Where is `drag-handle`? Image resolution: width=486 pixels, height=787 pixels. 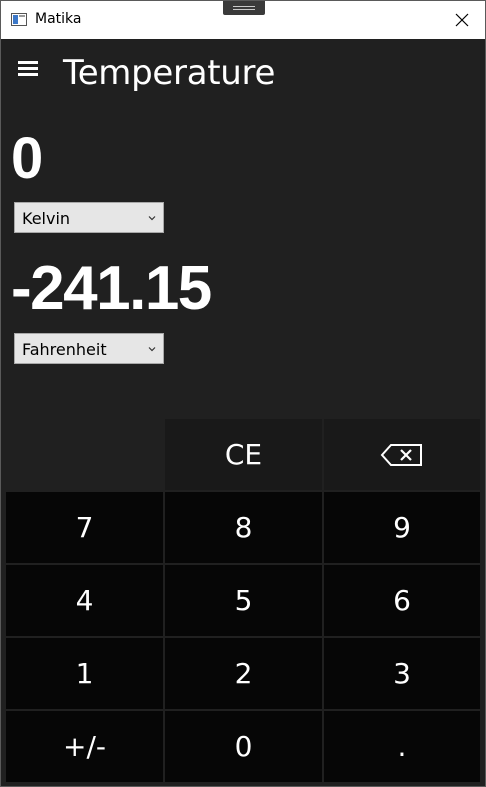
drag-handle is located at coordinates (244, 8).